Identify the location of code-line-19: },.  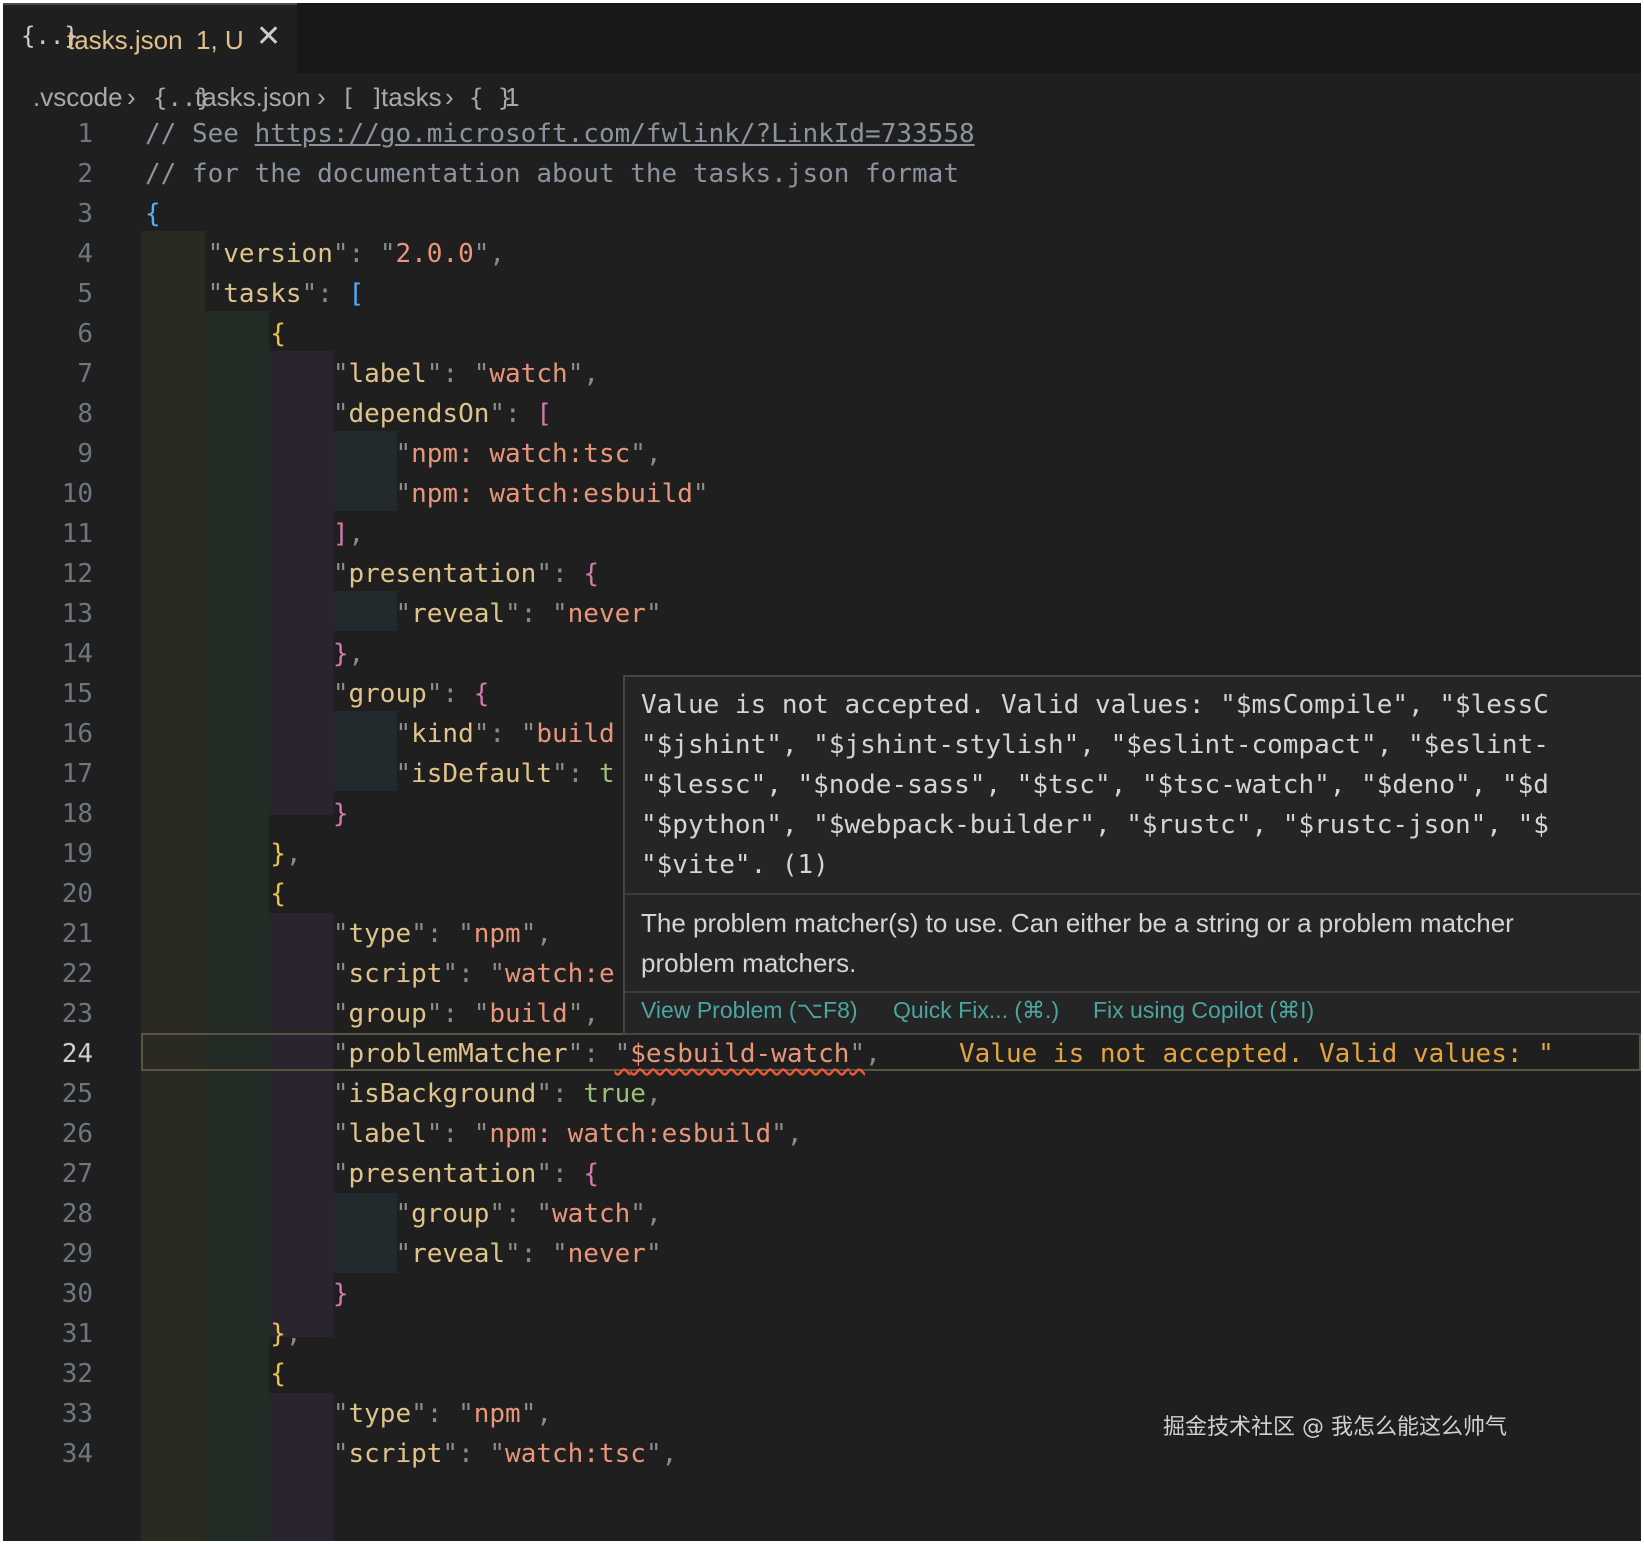
(223, 854).